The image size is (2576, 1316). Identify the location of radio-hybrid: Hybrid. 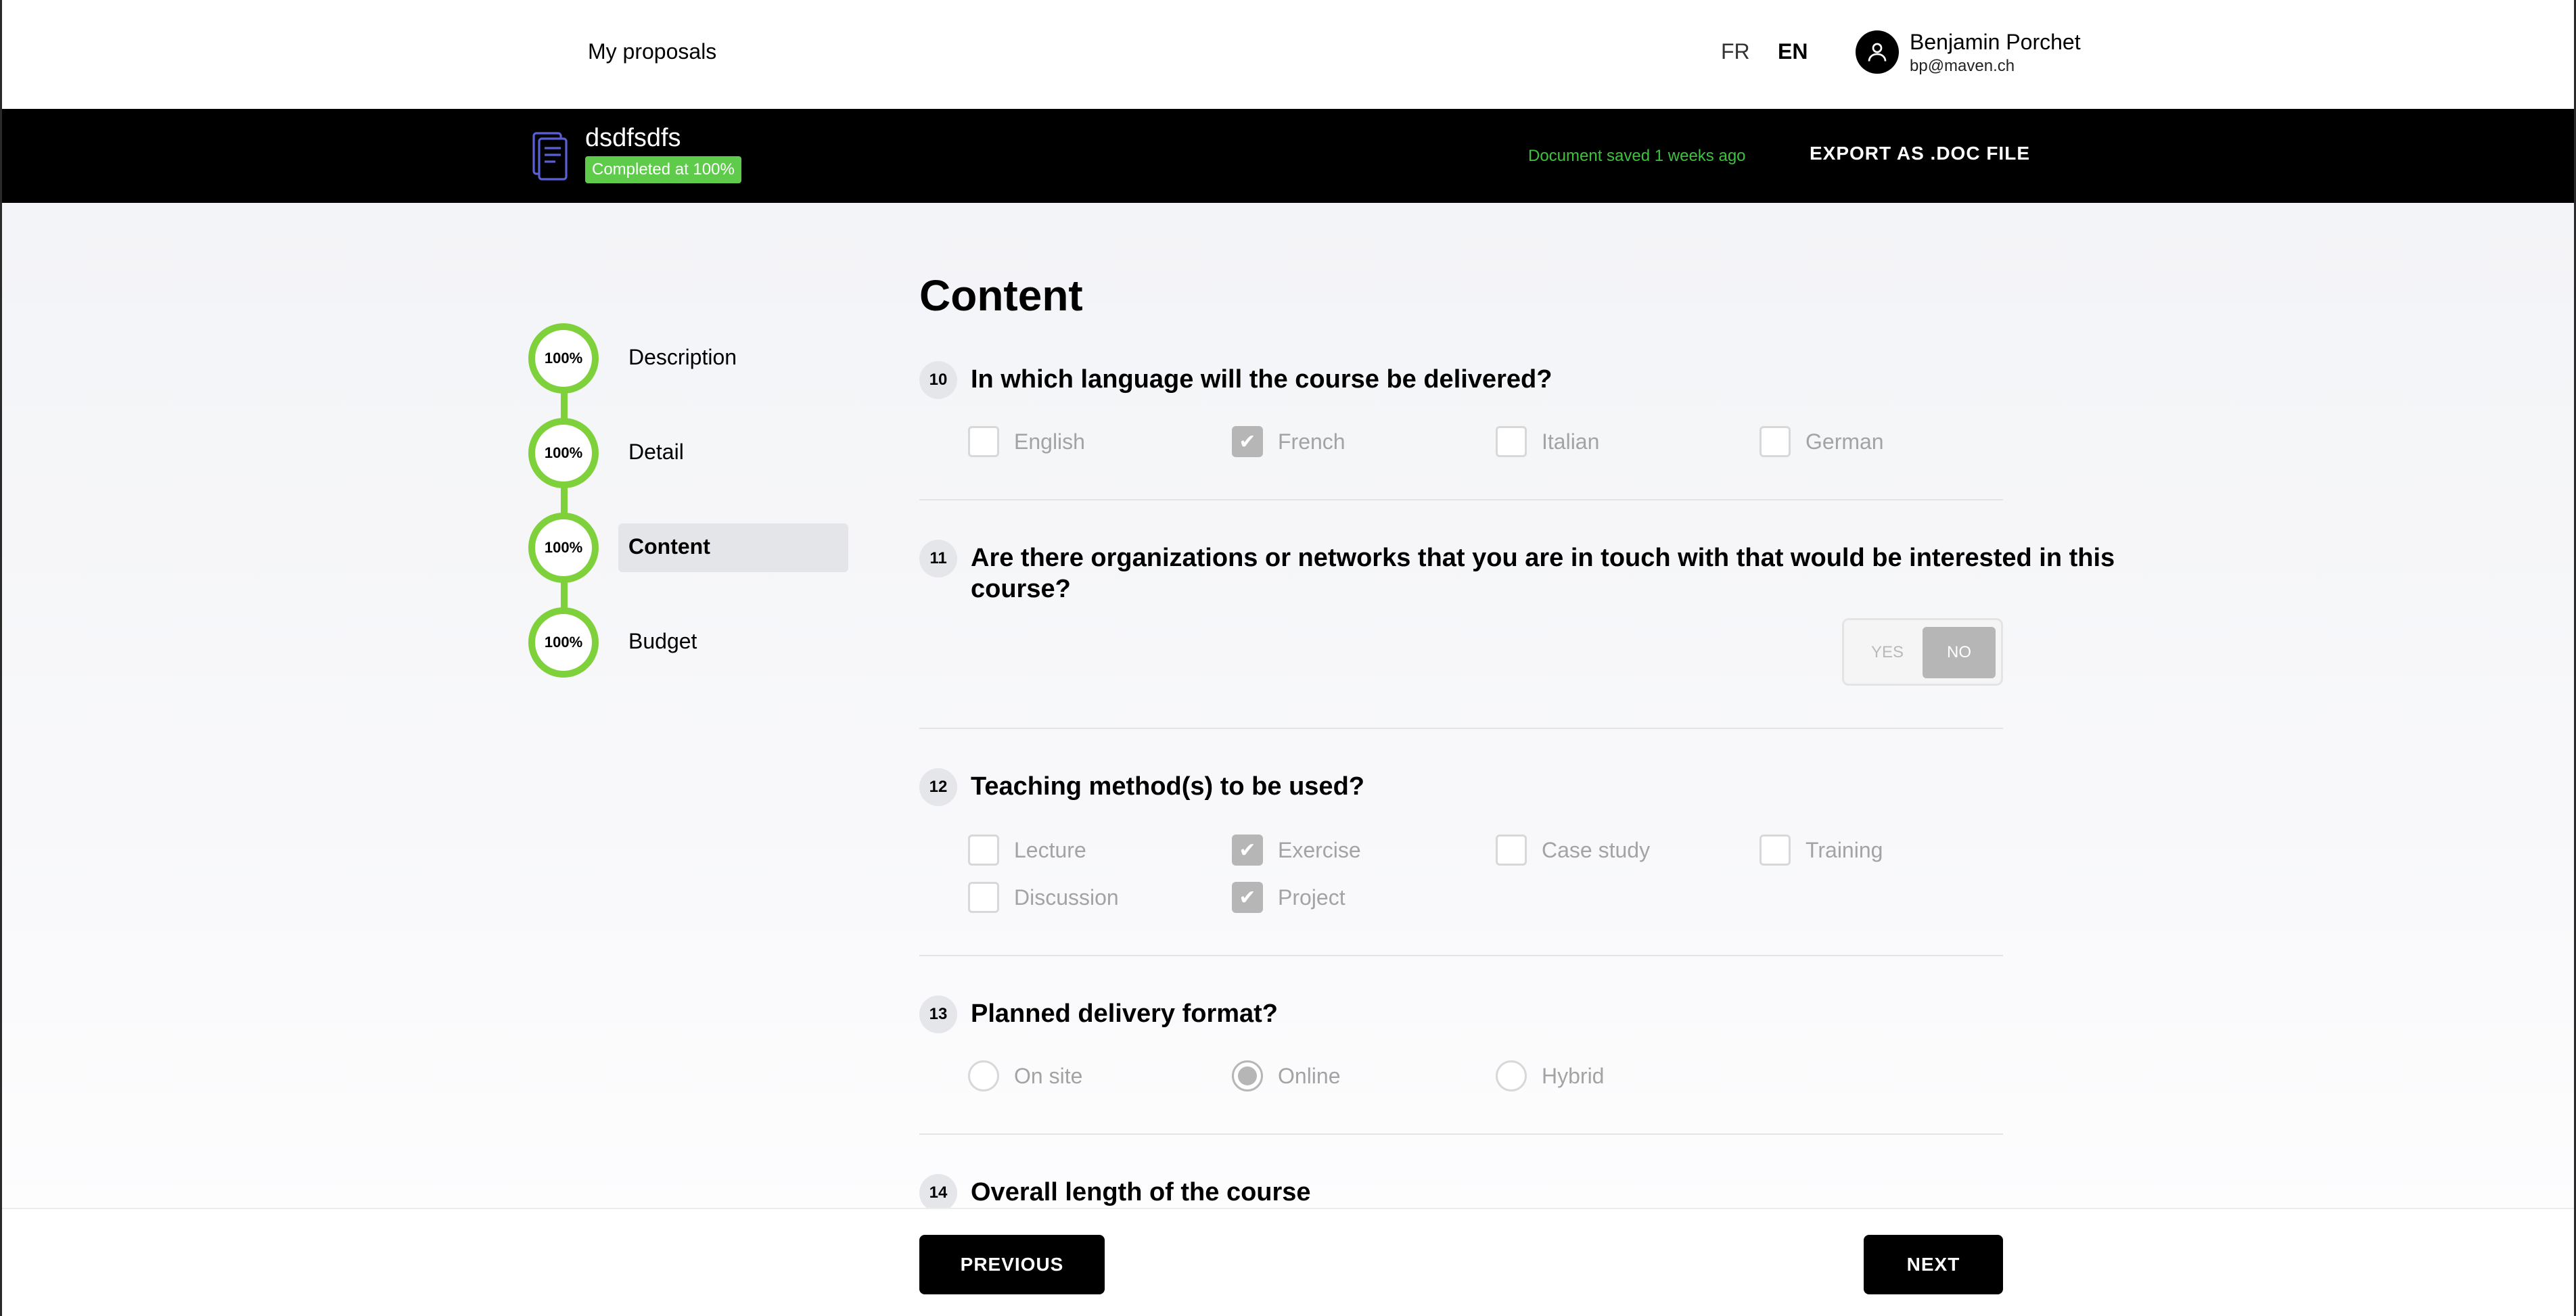
(1550, 1075).